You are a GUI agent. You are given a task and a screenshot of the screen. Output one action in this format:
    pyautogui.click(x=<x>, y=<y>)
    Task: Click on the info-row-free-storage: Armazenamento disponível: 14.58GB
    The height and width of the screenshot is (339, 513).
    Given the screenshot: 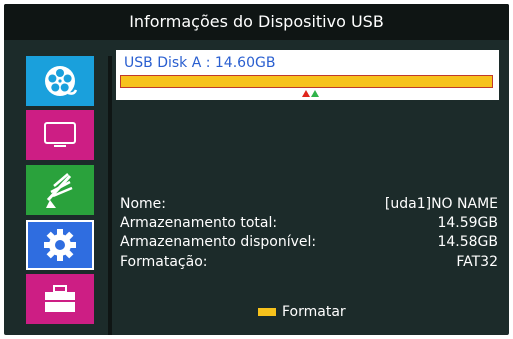 What is the action you would take?
    pyautogui.click(x=309, y=242)
    